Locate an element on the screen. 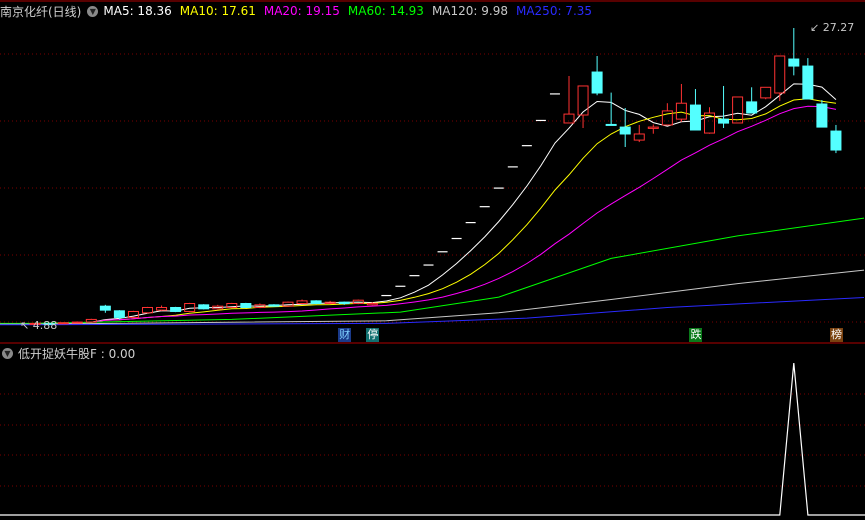  arrow-icon: ↖ is located at coordinates (25, 325).